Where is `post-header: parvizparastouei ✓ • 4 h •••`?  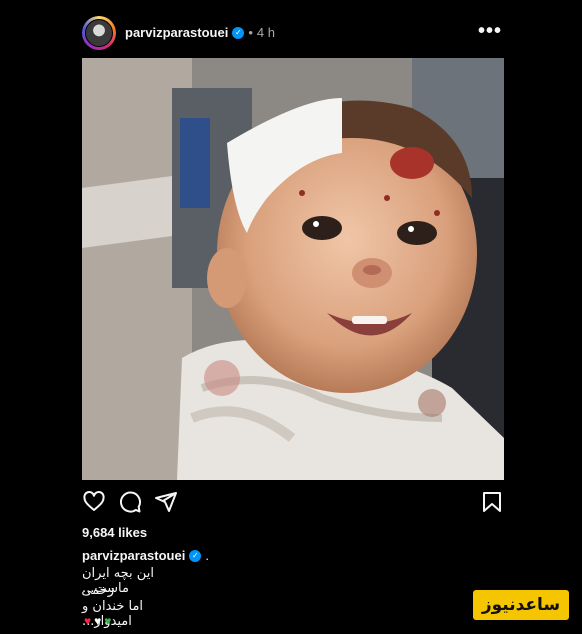 post-header: parvizparastouei ✓ • 4 h ••• is located at coordinates (293, 33).